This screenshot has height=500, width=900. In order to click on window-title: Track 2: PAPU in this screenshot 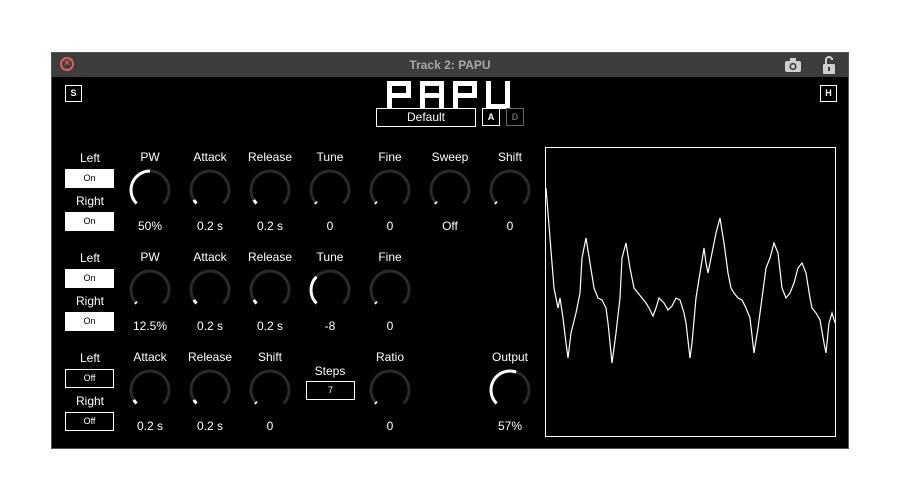, I will do `click(450, 65)`.